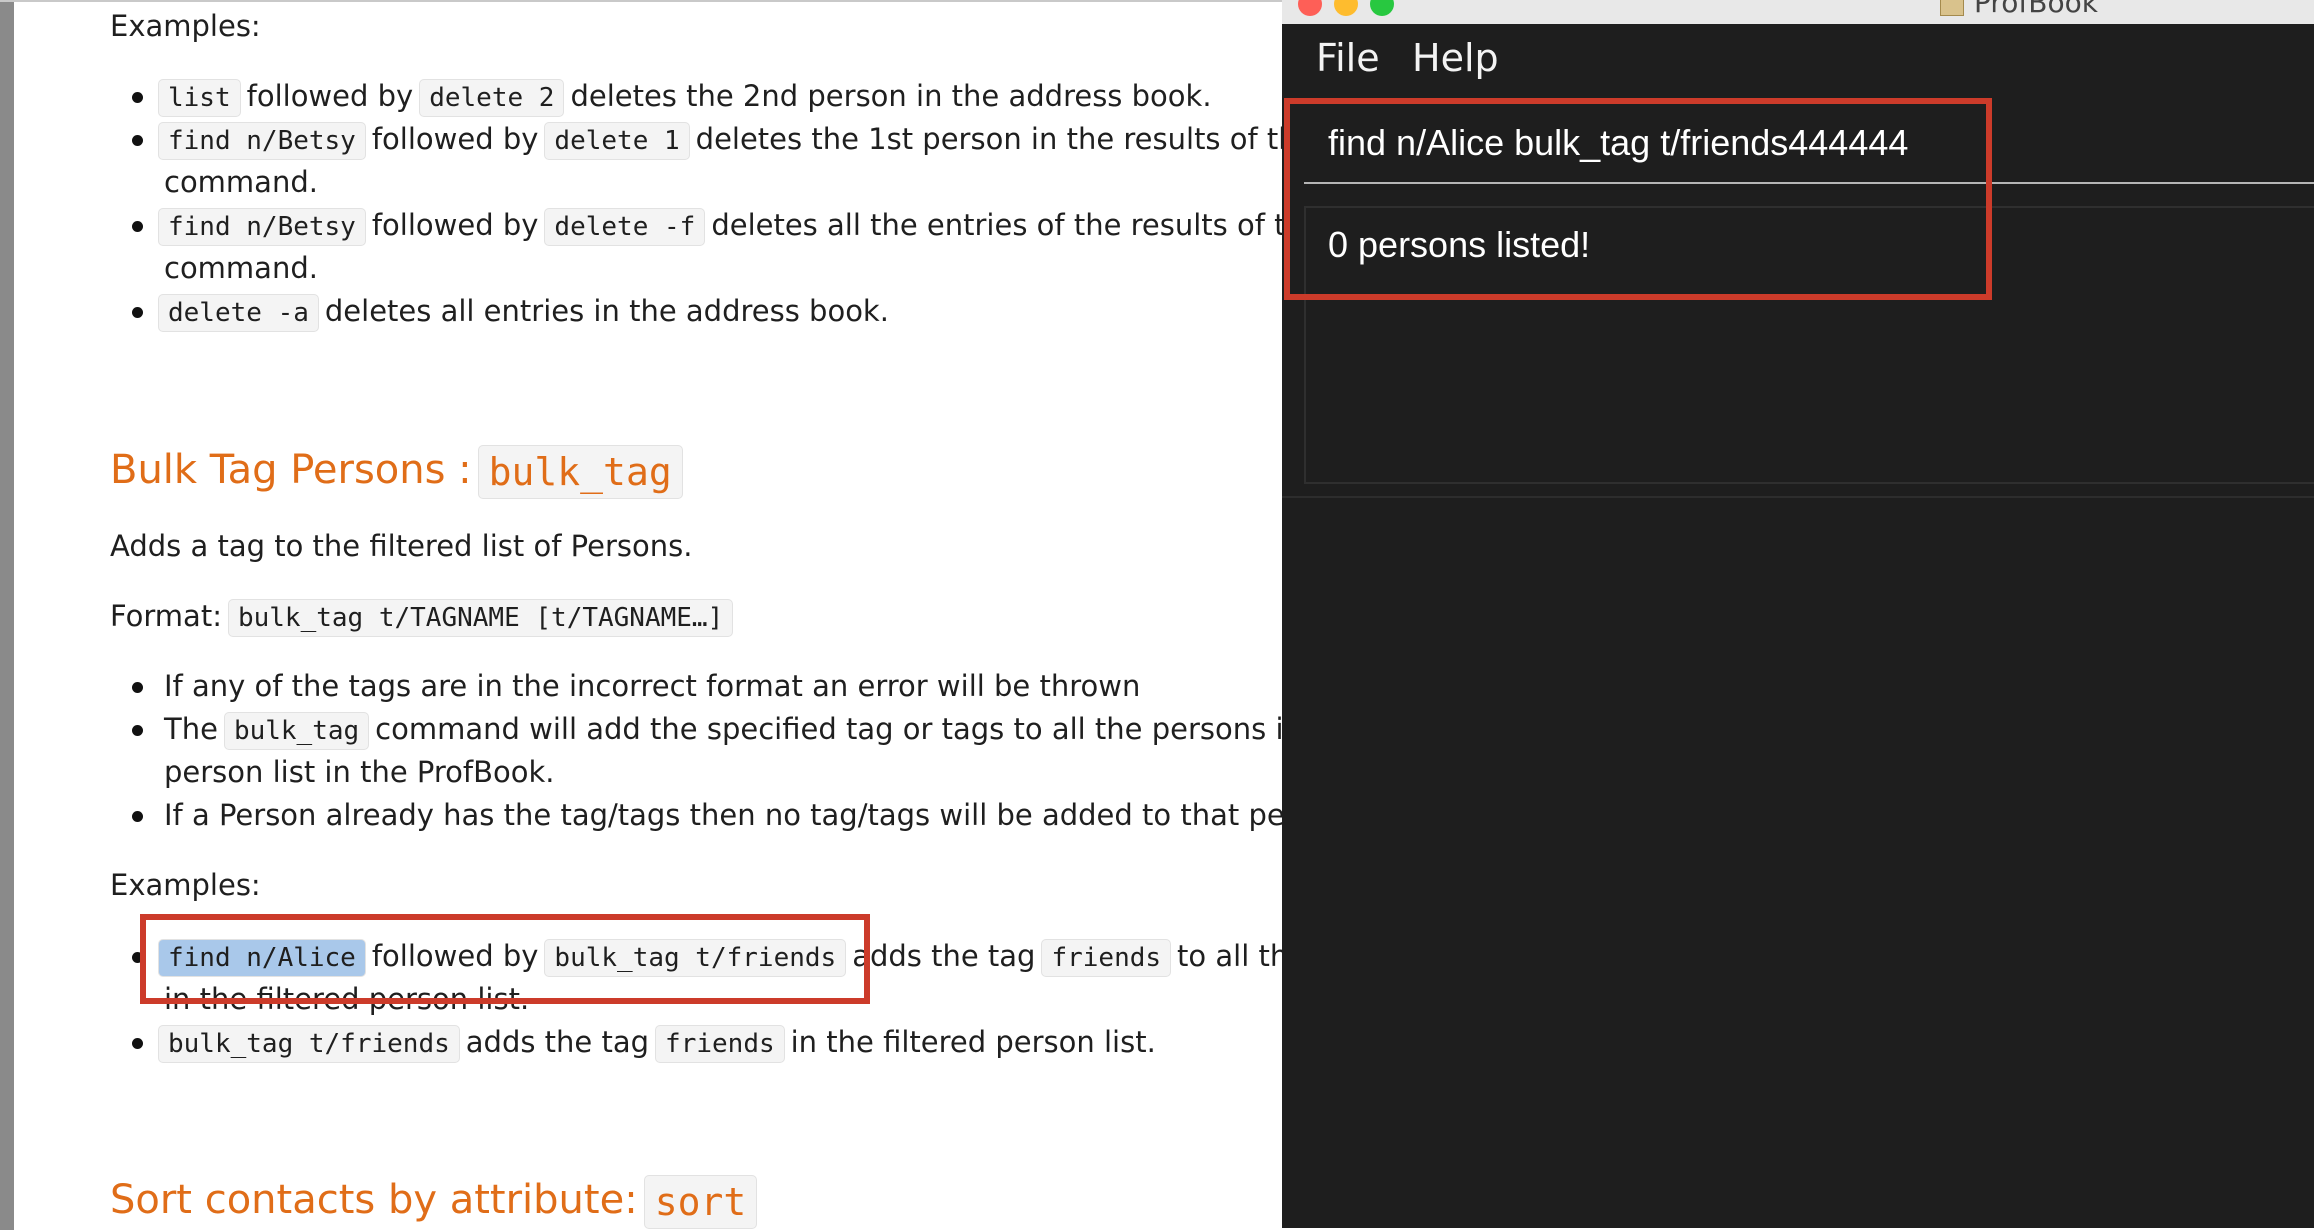 This screenshot has width=2314, height=1230. I want to click on examples-label: Examples:, so click(185, 885).